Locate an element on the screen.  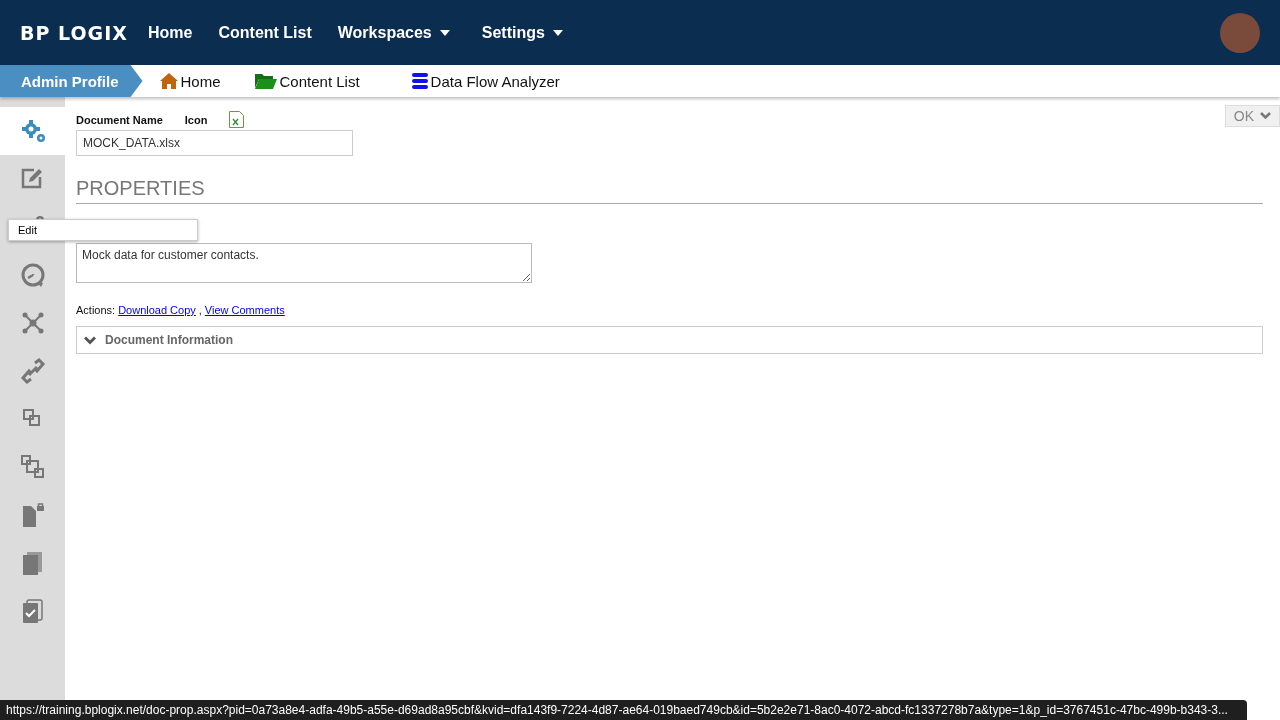
action-link: View Comments is located at coordinates (244, 310).